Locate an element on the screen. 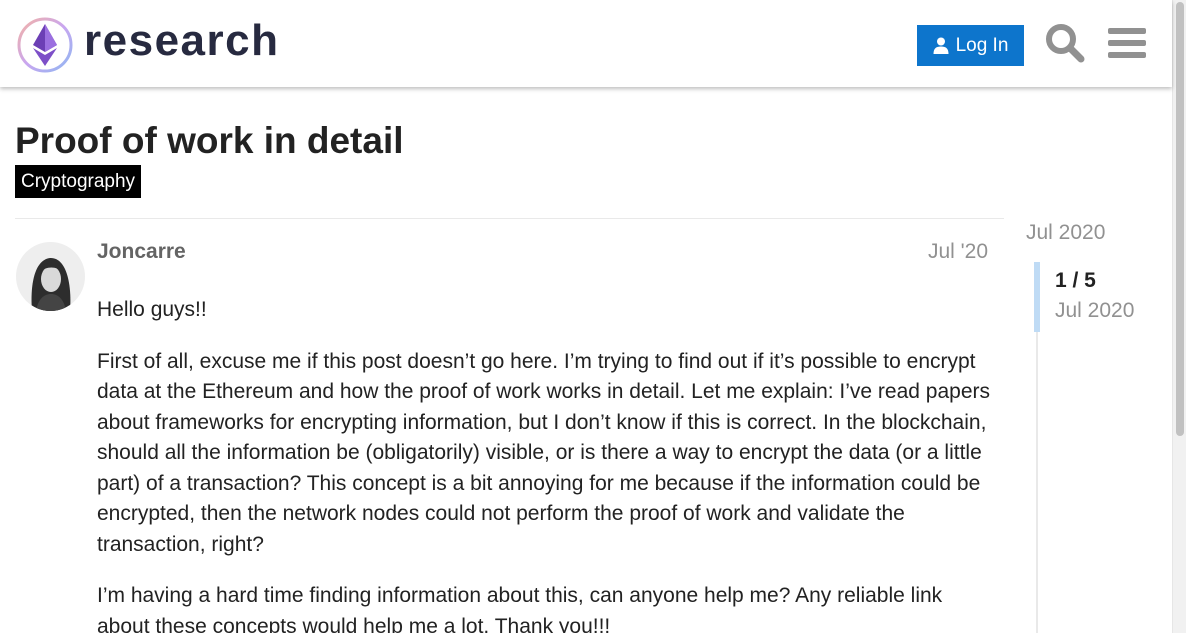 This screenshot has height=633, width=1186. timeline-handle is located at coordinates (1037, 297).